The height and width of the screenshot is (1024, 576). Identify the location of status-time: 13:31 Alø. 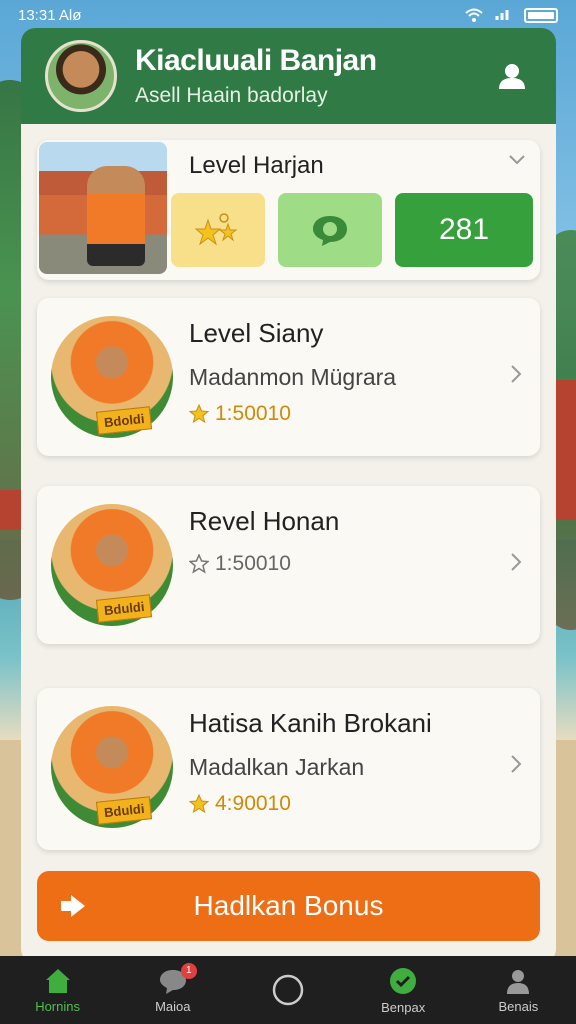
(50, 15).